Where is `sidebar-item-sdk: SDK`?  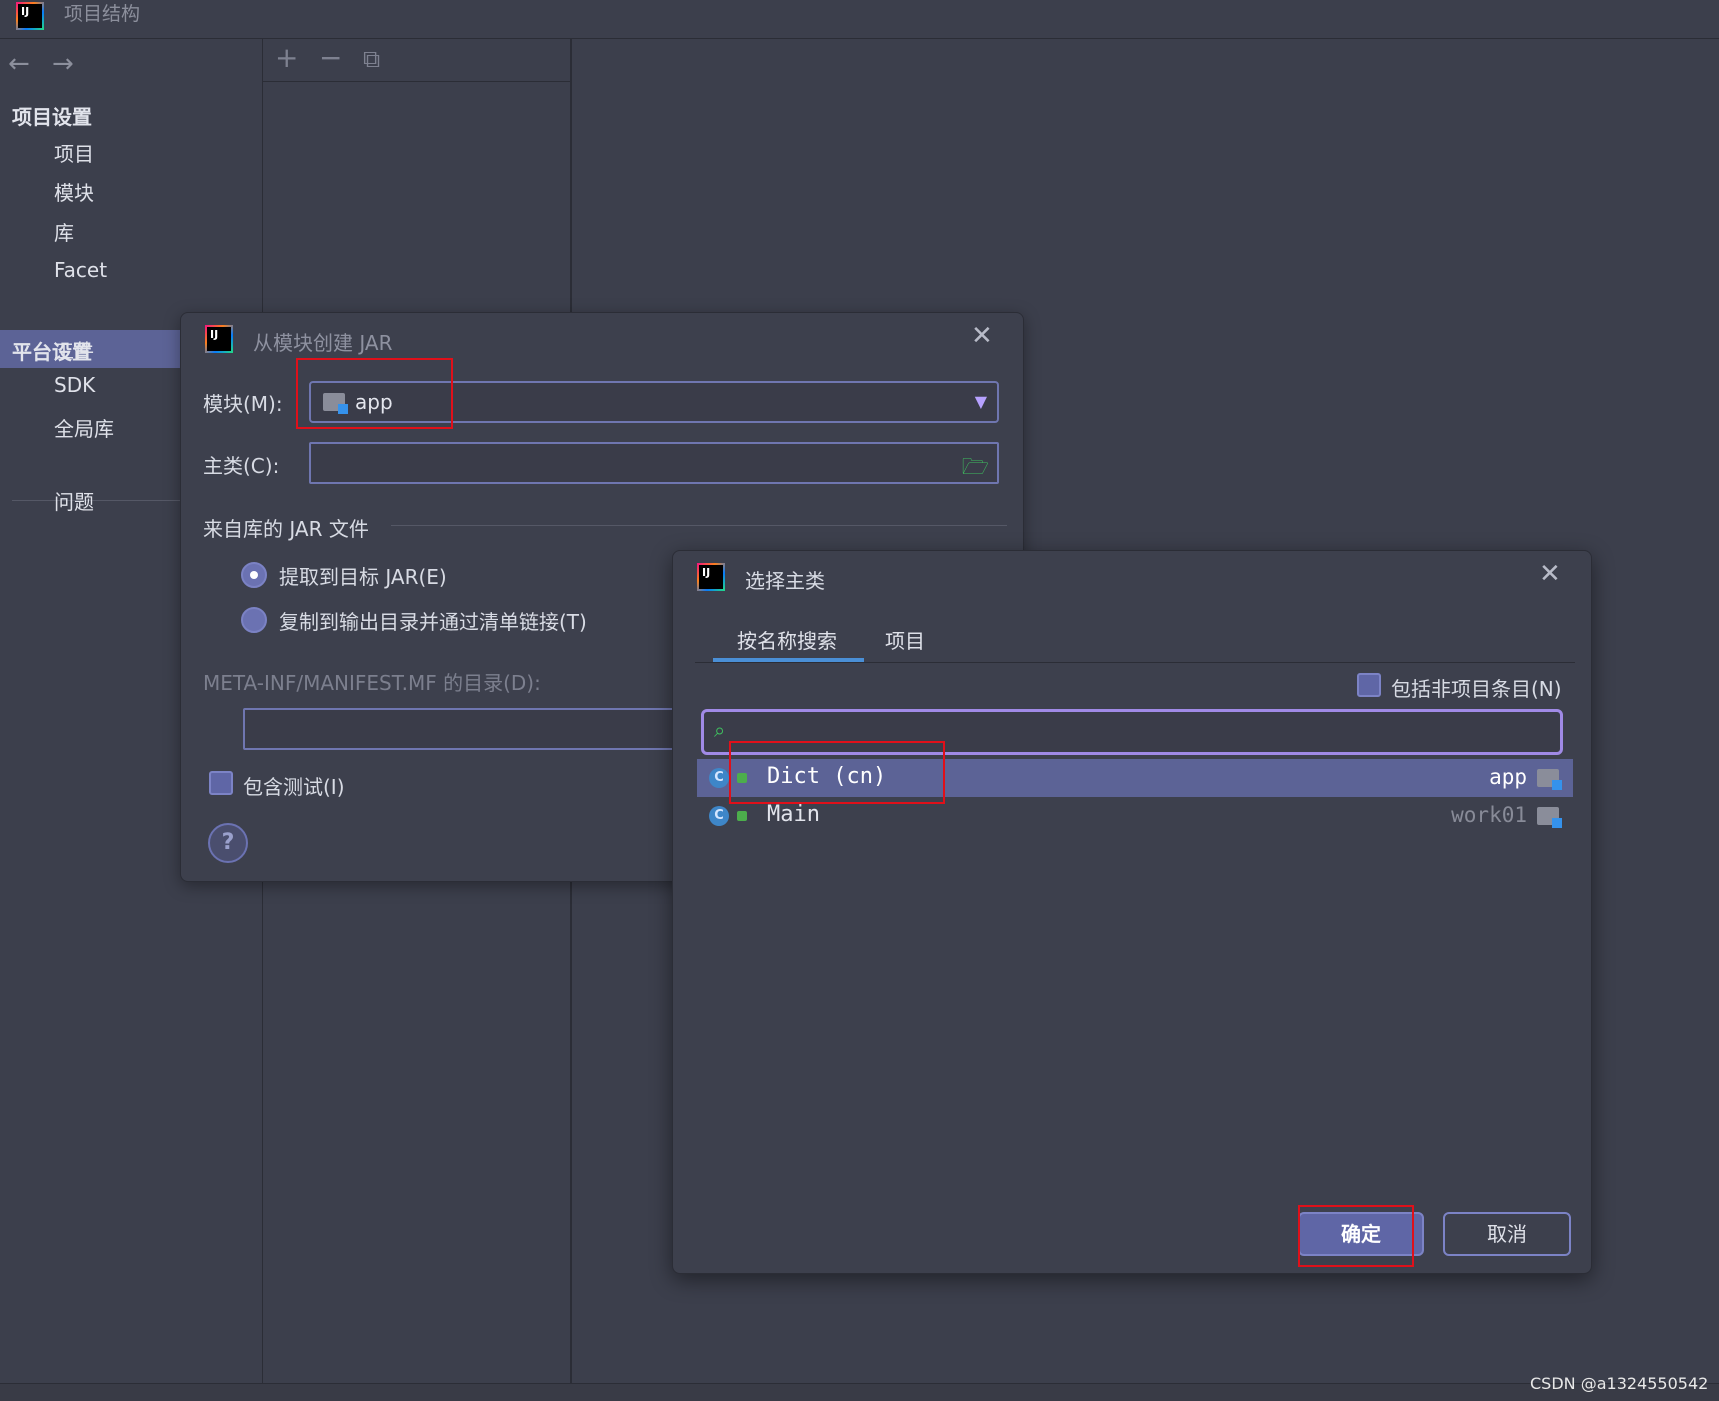 sidebar-item-sdk: SDK is located at coordinates (74, 385).